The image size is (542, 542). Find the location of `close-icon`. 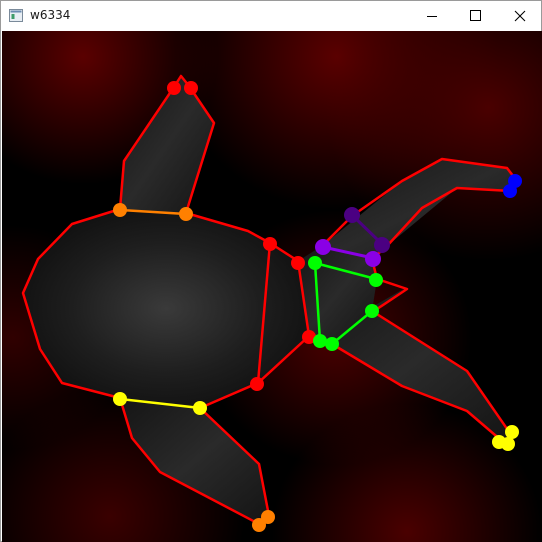

close-icon is located at coordinates (520, 16).